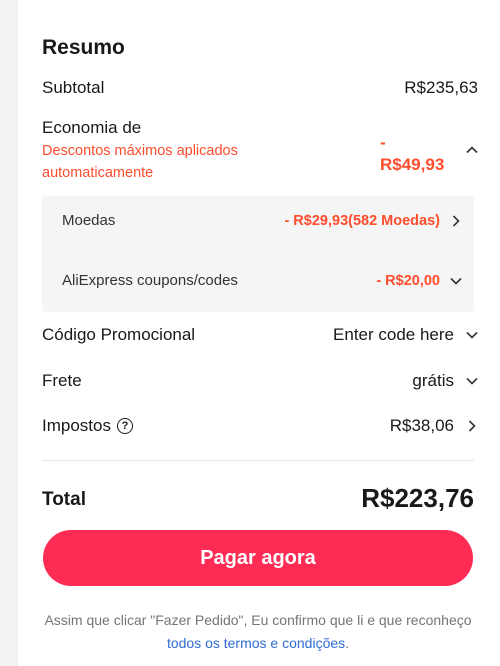 The width and height of the screenshot is (500, 666). Describe the element at coordinates (64, 499) in the screenshot. I see `total-label: Total` at that location.